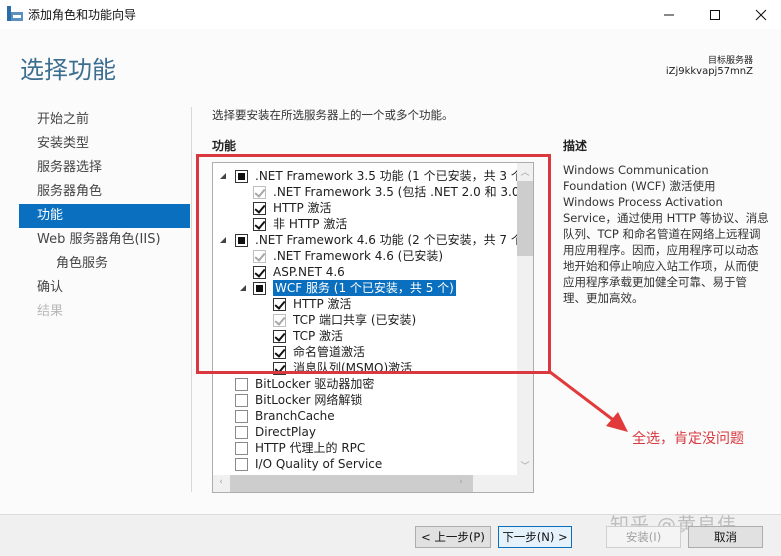 This screenshot has height=556, width=781. Describe the element at coordinates (365, 416) in the screenshot. I see `feature-tree-item: BranchCache` at that location.